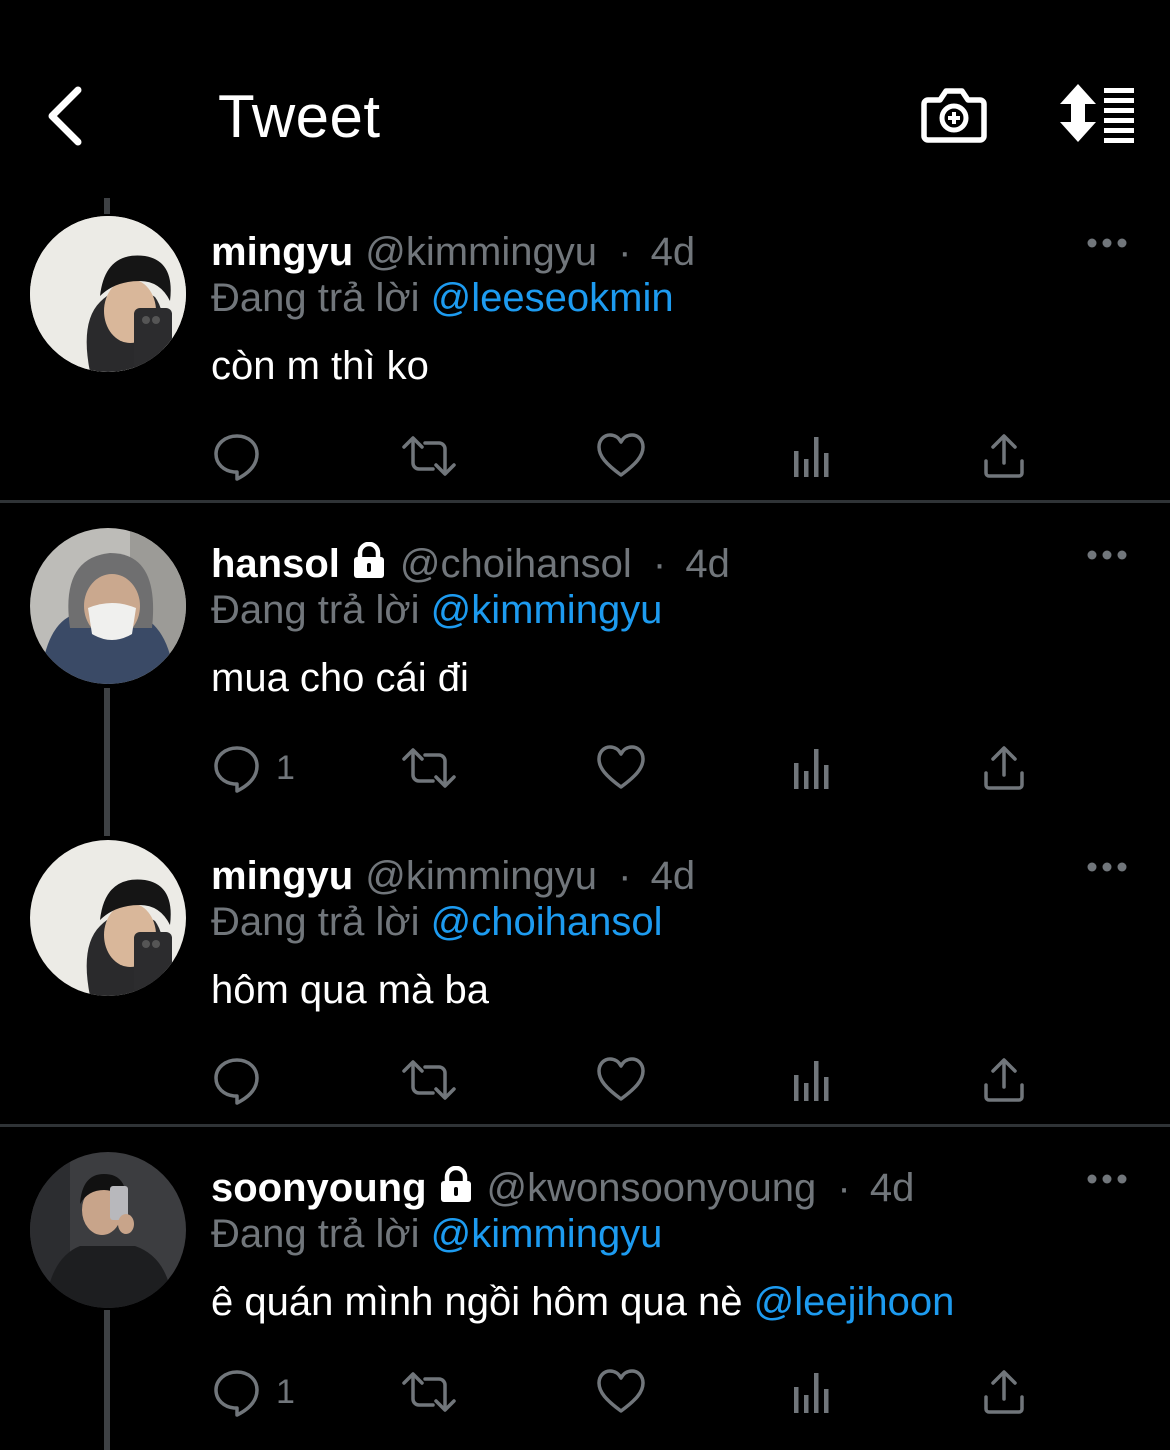 This screenshot has width=1170, height=1450. I want to click on display-name: hansol, so click(275, 564).